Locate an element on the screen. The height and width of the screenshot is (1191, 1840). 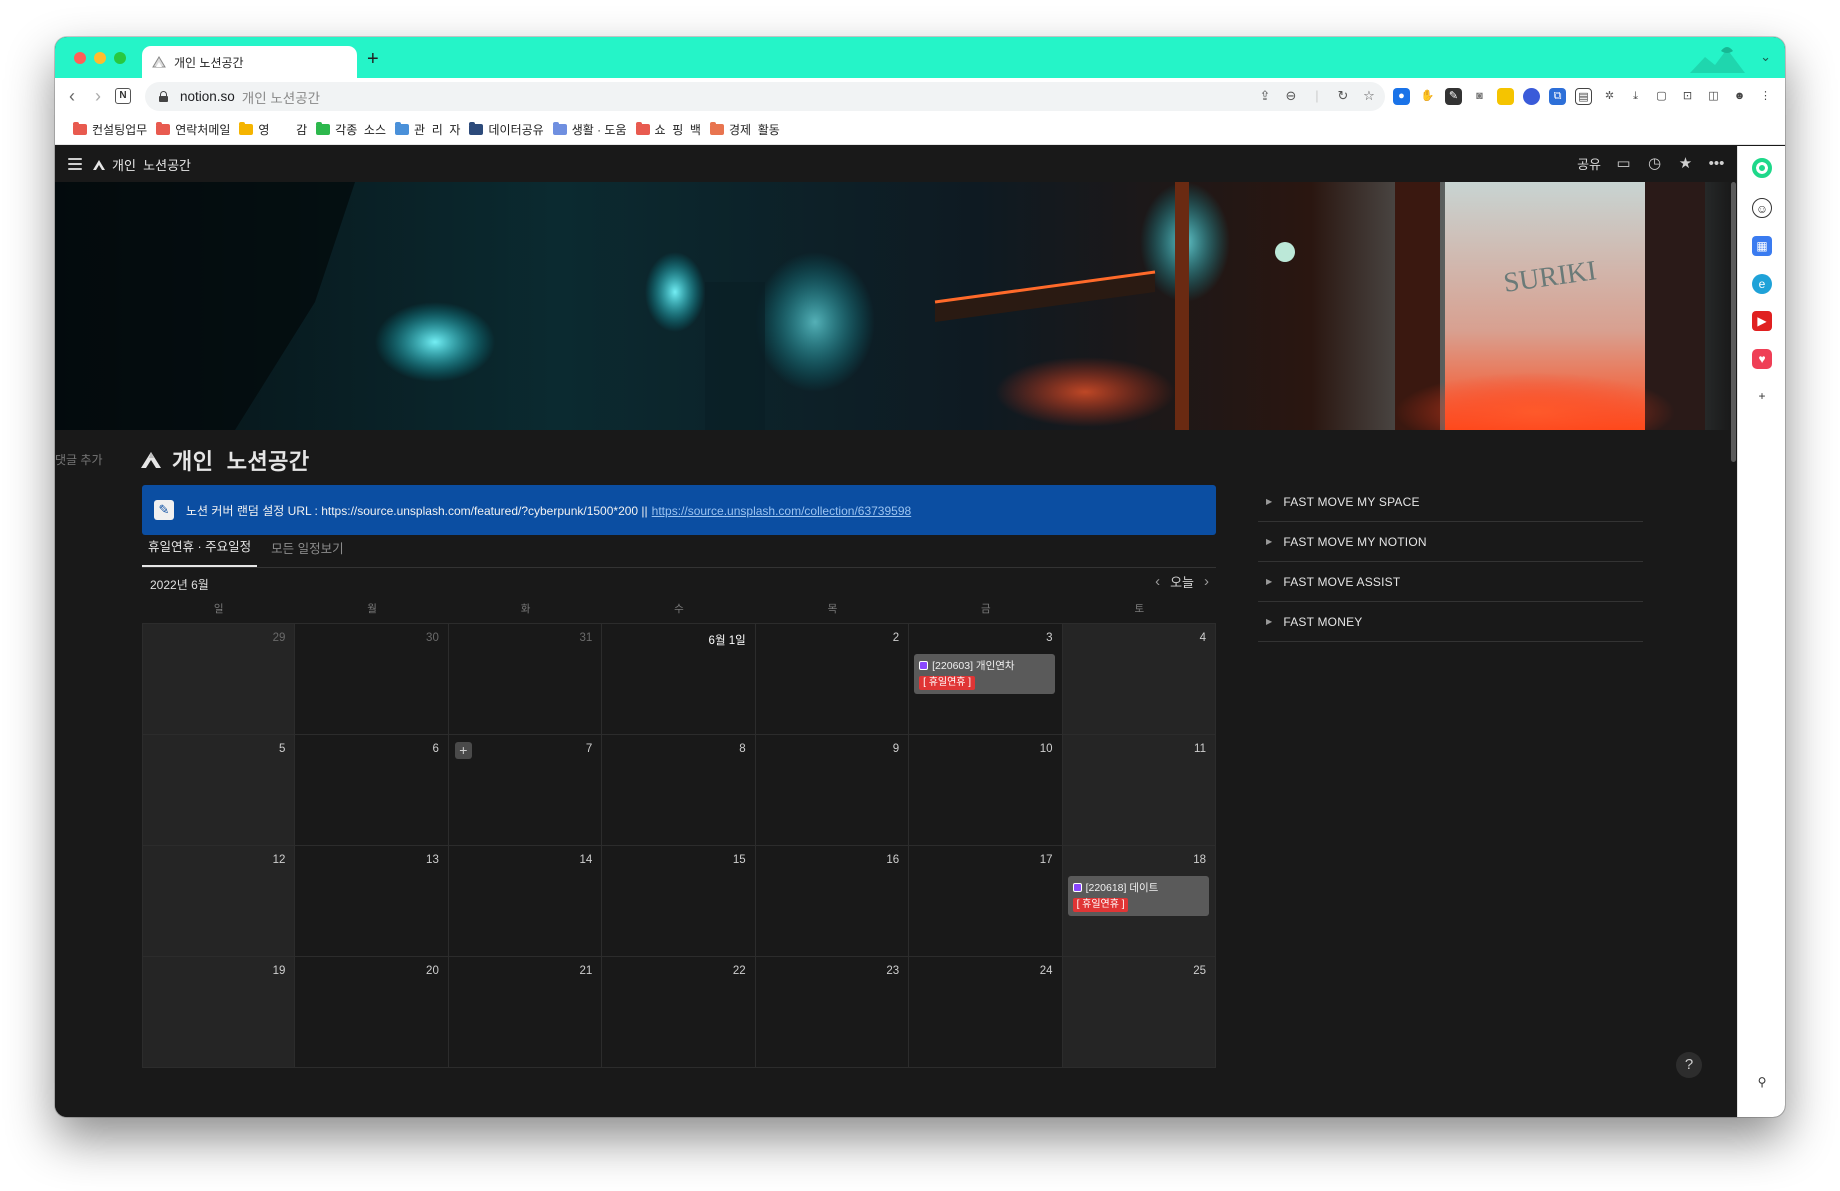
calendar-day: 18 [220618] 데이트 [ 휴일연휴 ] is located at coordinates (1139, 901).